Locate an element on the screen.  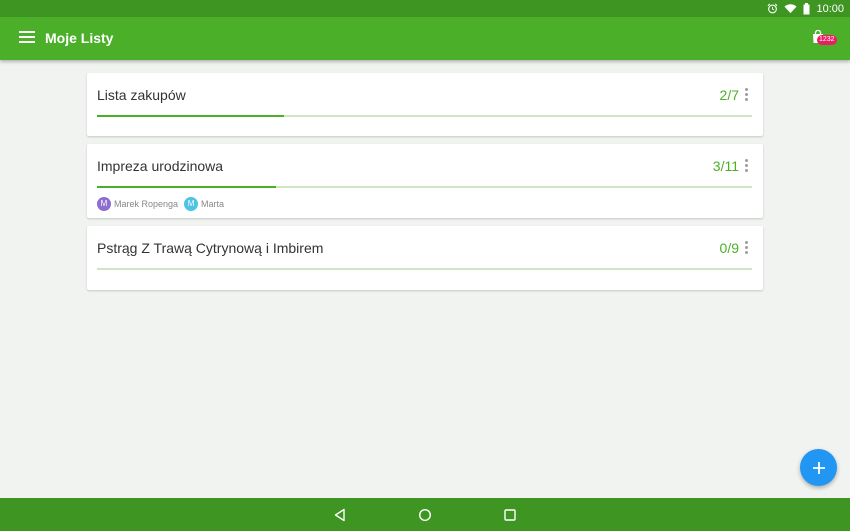
home-button is located at coordinates (425, 515).